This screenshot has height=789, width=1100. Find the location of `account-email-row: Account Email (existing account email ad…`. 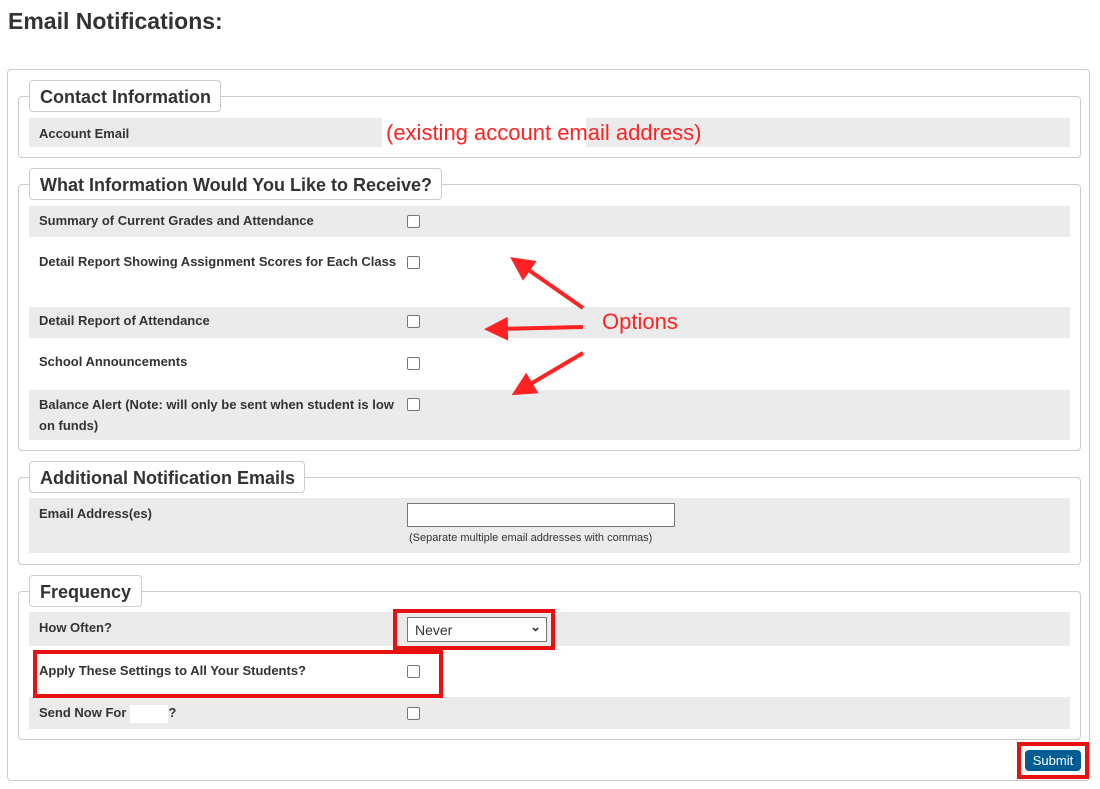

account-email-row: Account Email (existing account email ad… is located at coordinates (549, 132).